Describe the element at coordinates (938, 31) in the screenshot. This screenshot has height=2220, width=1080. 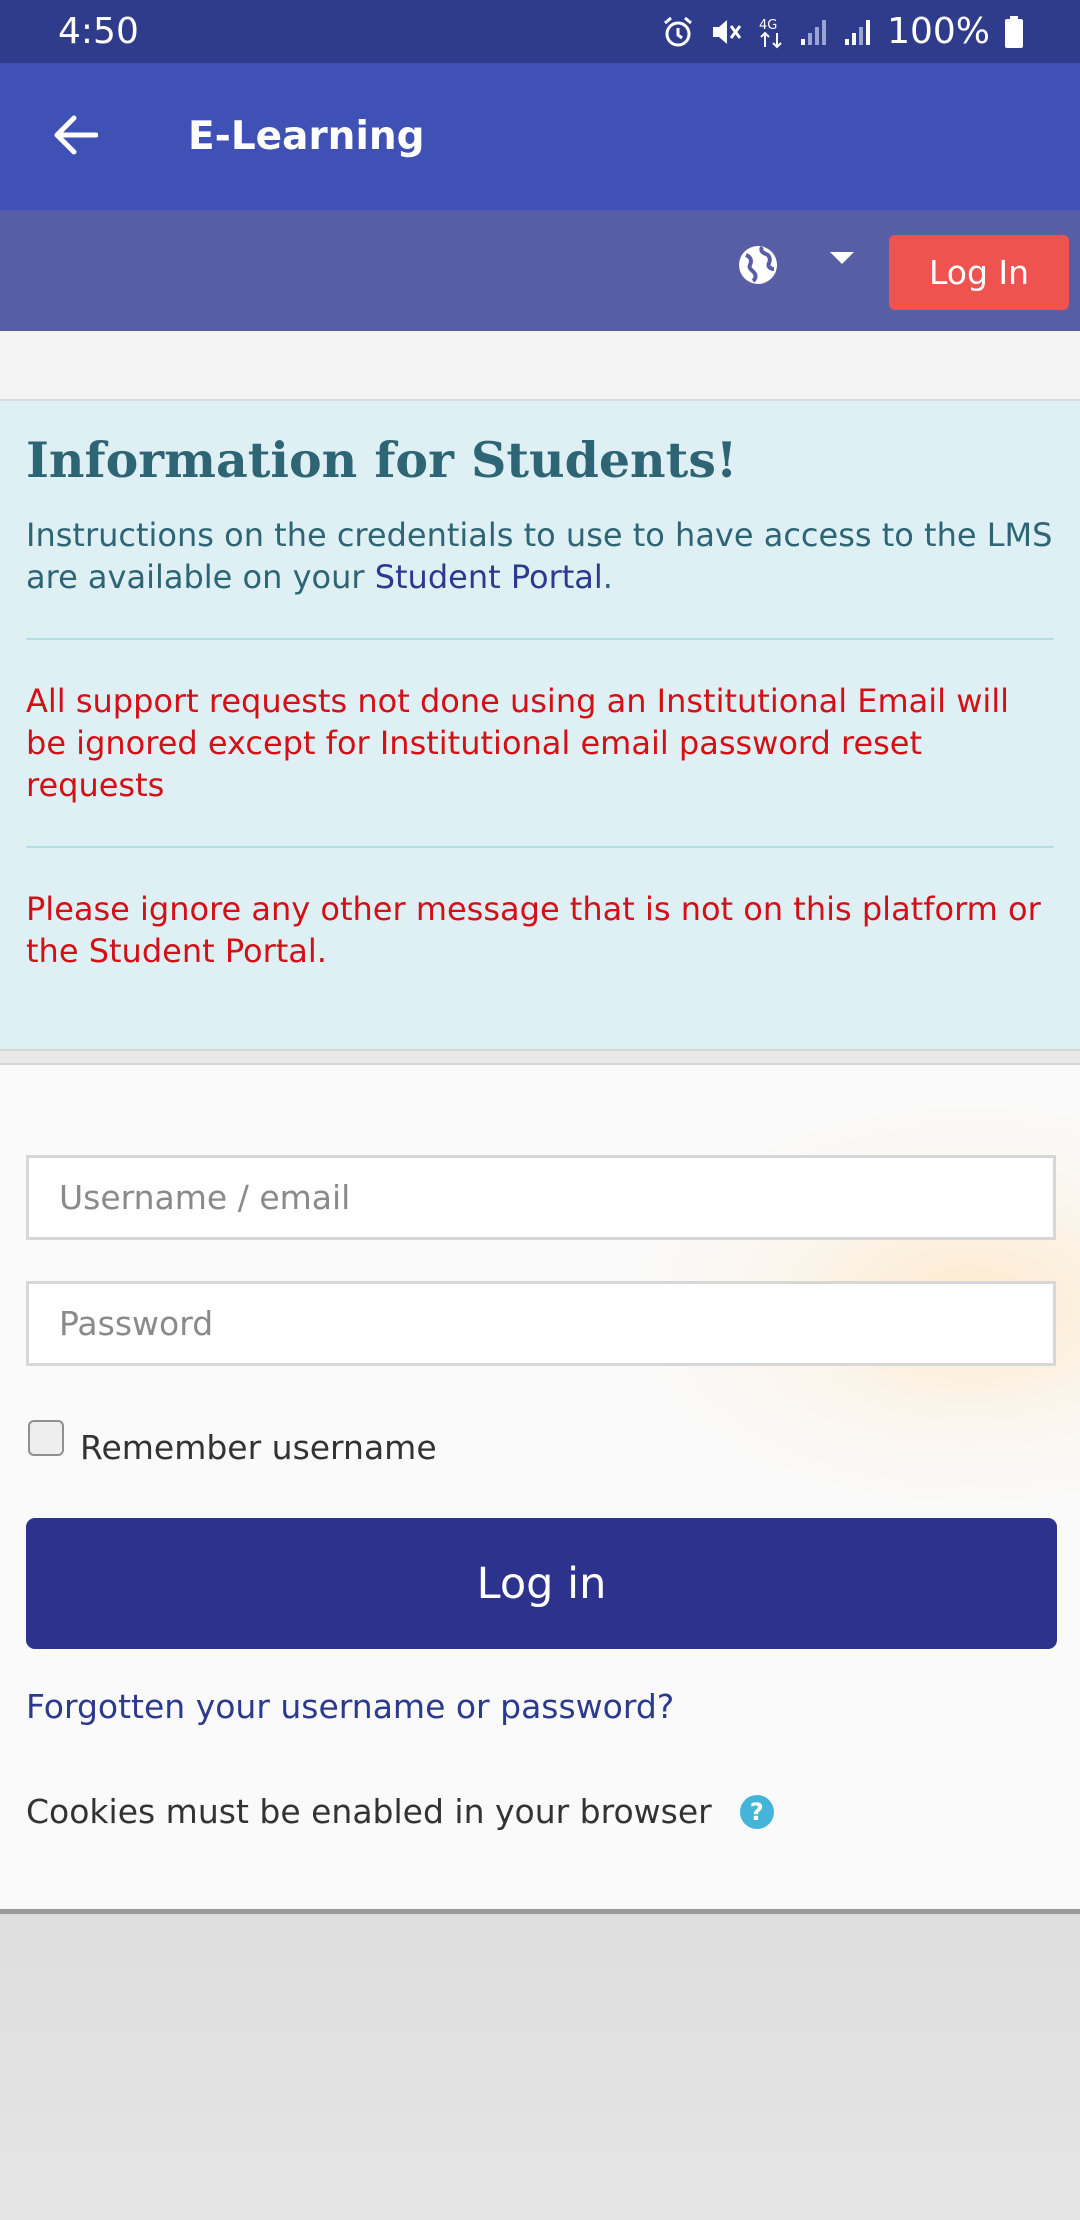
I see `battery-level: 100%` at that location.